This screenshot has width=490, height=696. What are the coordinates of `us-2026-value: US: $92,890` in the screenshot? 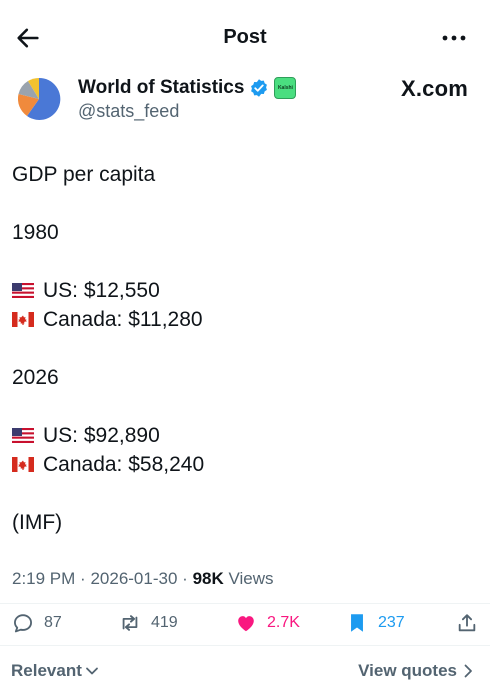 It's located at (101, 435).